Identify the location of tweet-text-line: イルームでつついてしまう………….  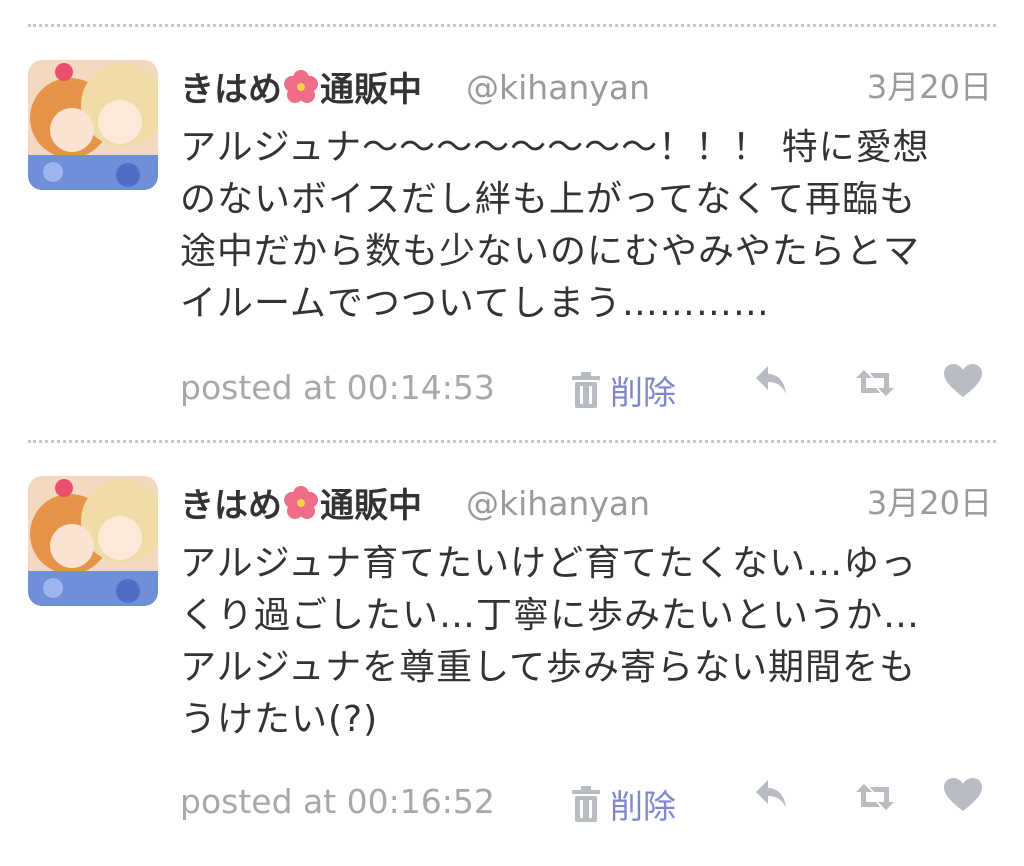
(475, 303).